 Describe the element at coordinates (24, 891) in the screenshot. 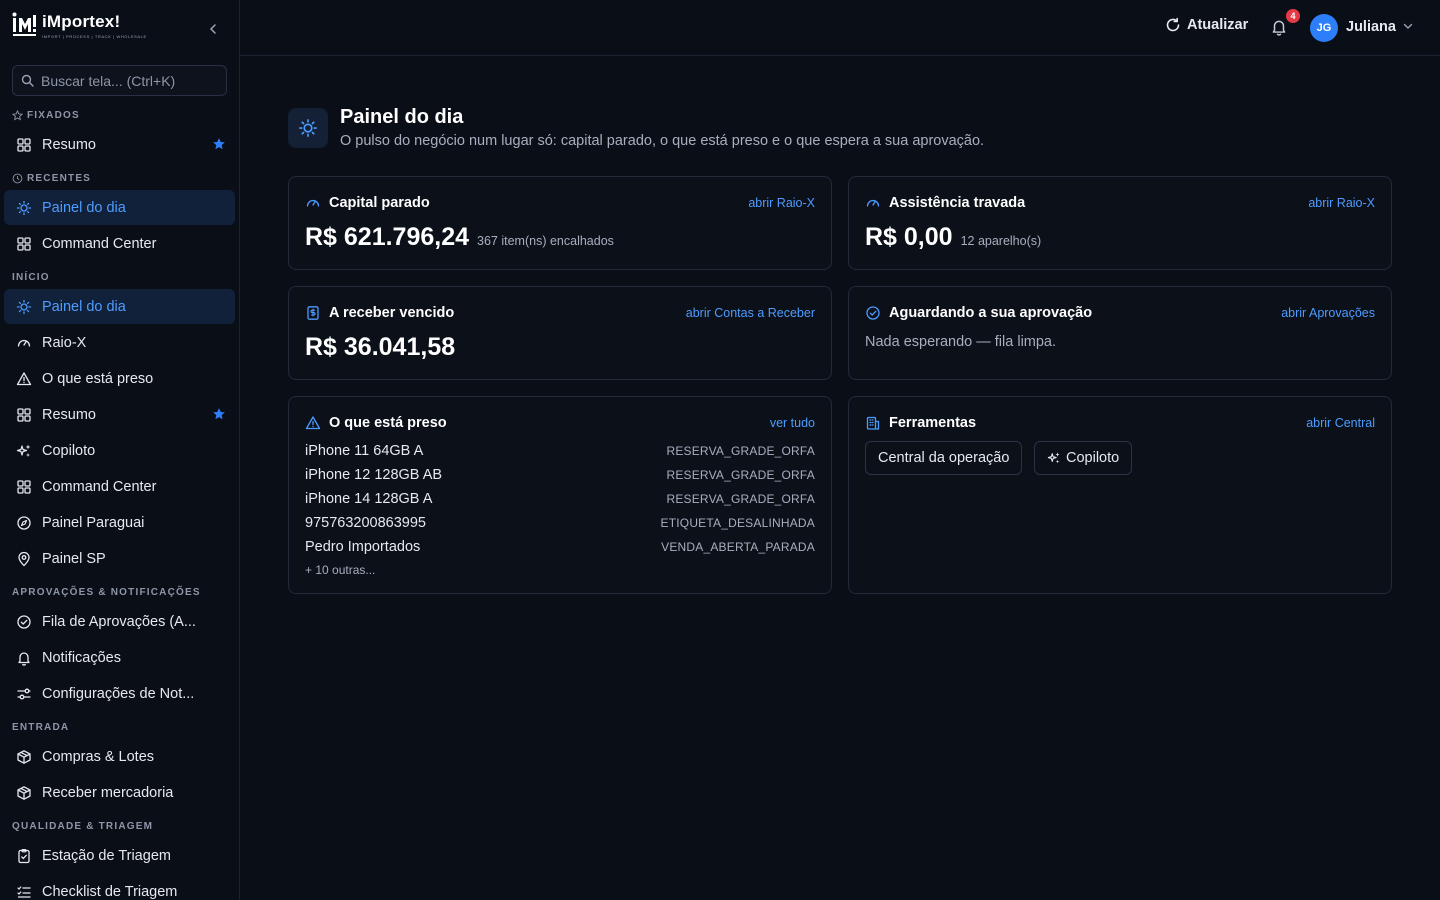

I see `list-check-icon` at that location.